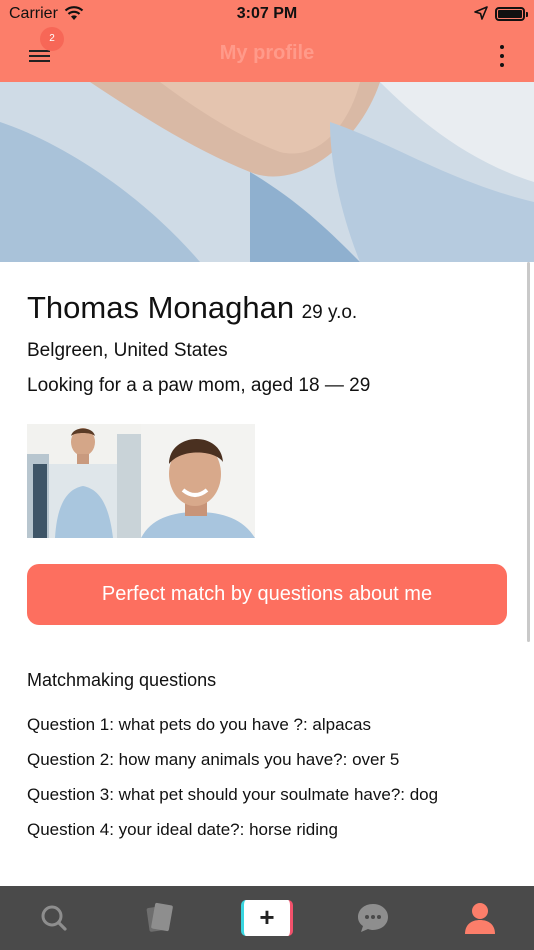 This screenshot has height=950, width=534. I want to click on battery-icon, so click(511, 14).